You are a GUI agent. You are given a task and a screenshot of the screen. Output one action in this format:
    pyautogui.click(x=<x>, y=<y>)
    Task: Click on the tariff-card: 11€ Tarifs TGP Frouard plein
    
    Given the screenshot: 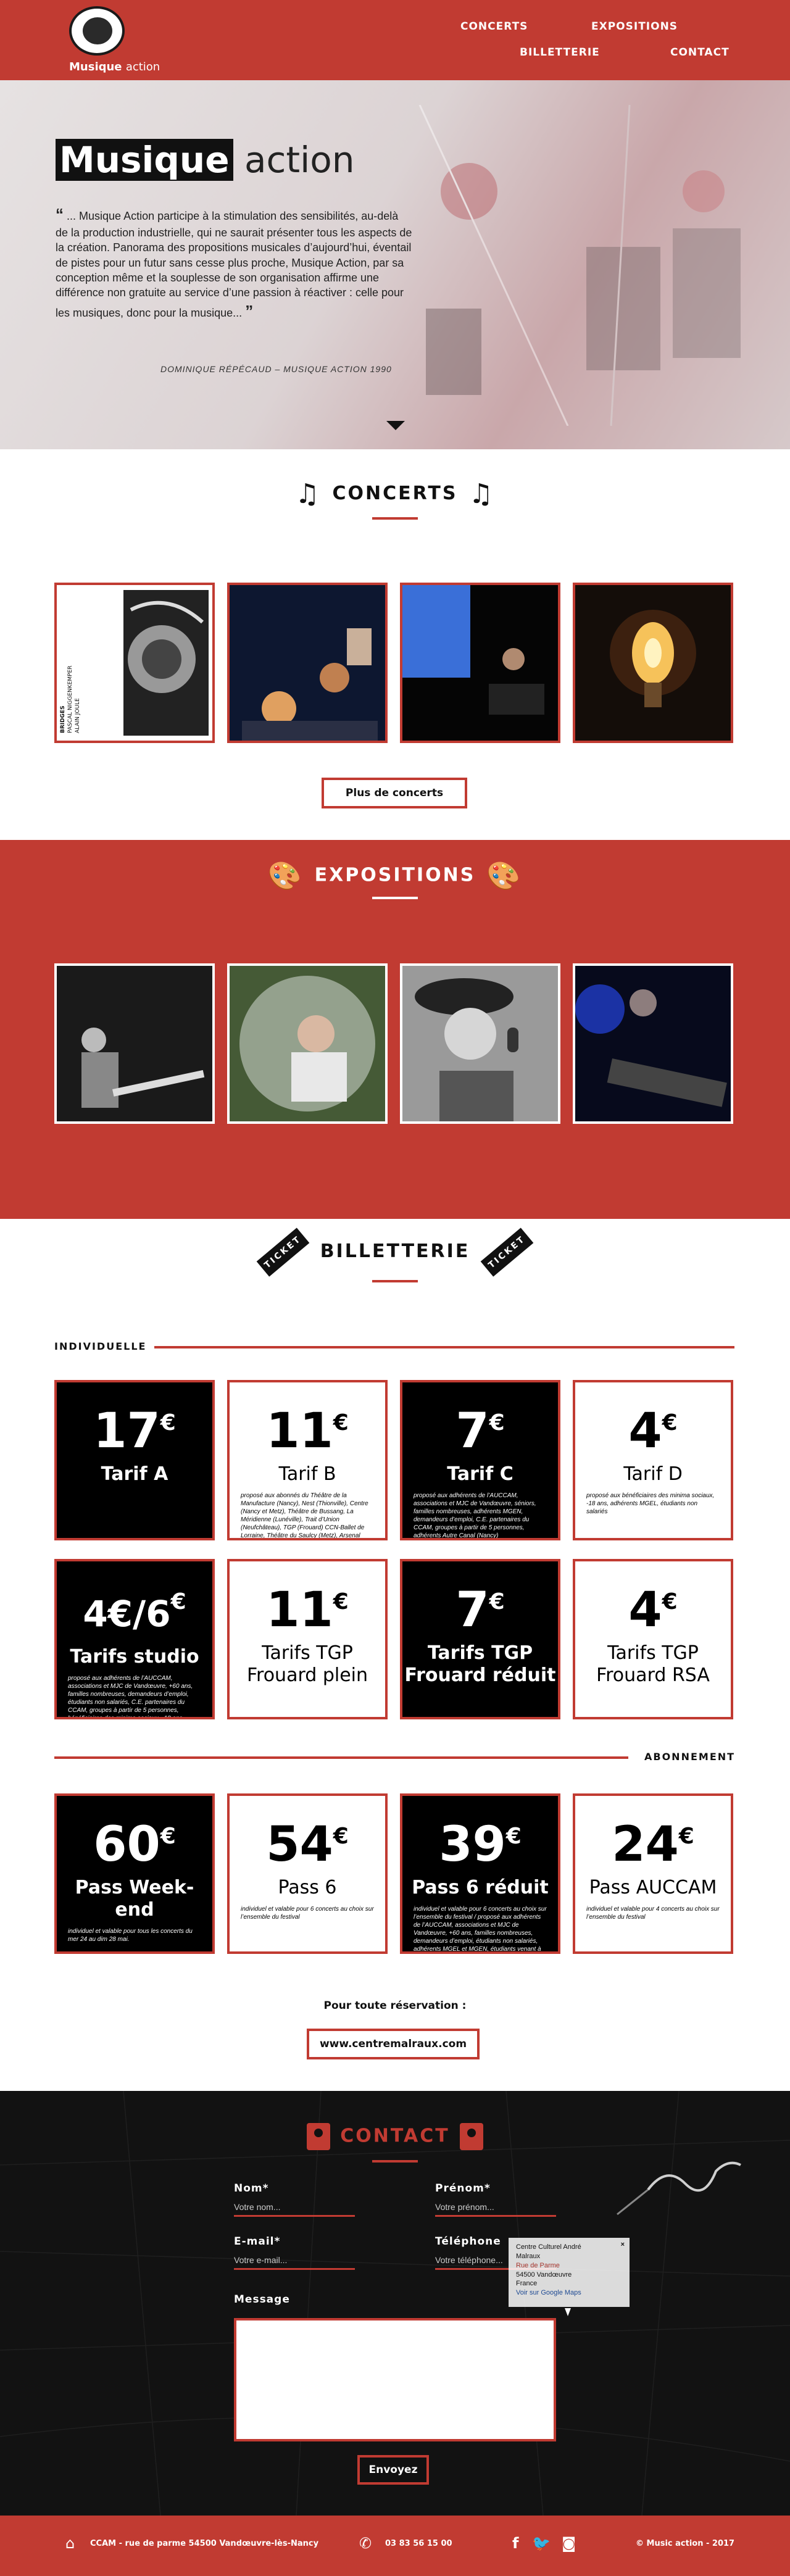 What is the action you would take?
    pyautogui.click(x=307, y=1639)
    